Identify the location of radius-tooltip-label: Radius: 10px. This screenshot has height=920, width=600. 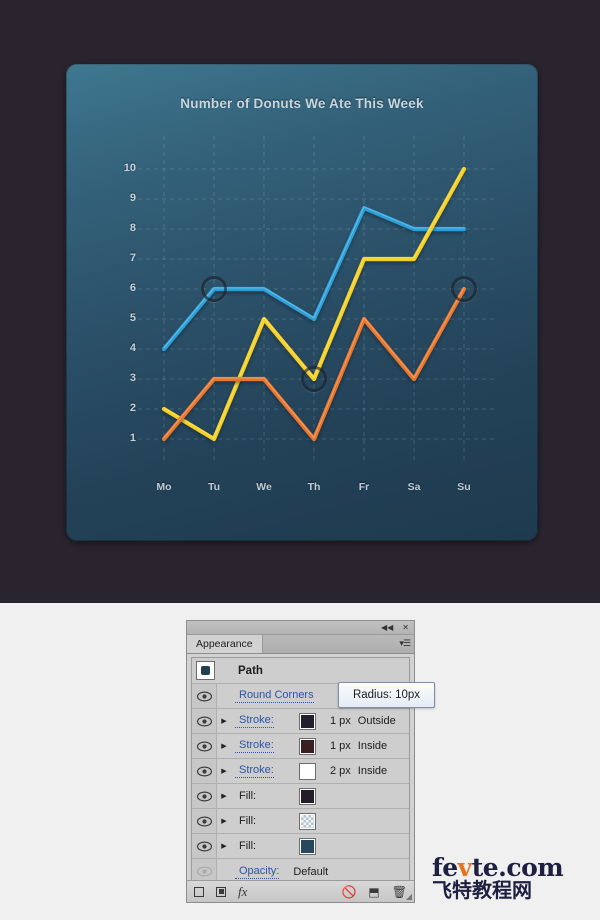
(386, 695).